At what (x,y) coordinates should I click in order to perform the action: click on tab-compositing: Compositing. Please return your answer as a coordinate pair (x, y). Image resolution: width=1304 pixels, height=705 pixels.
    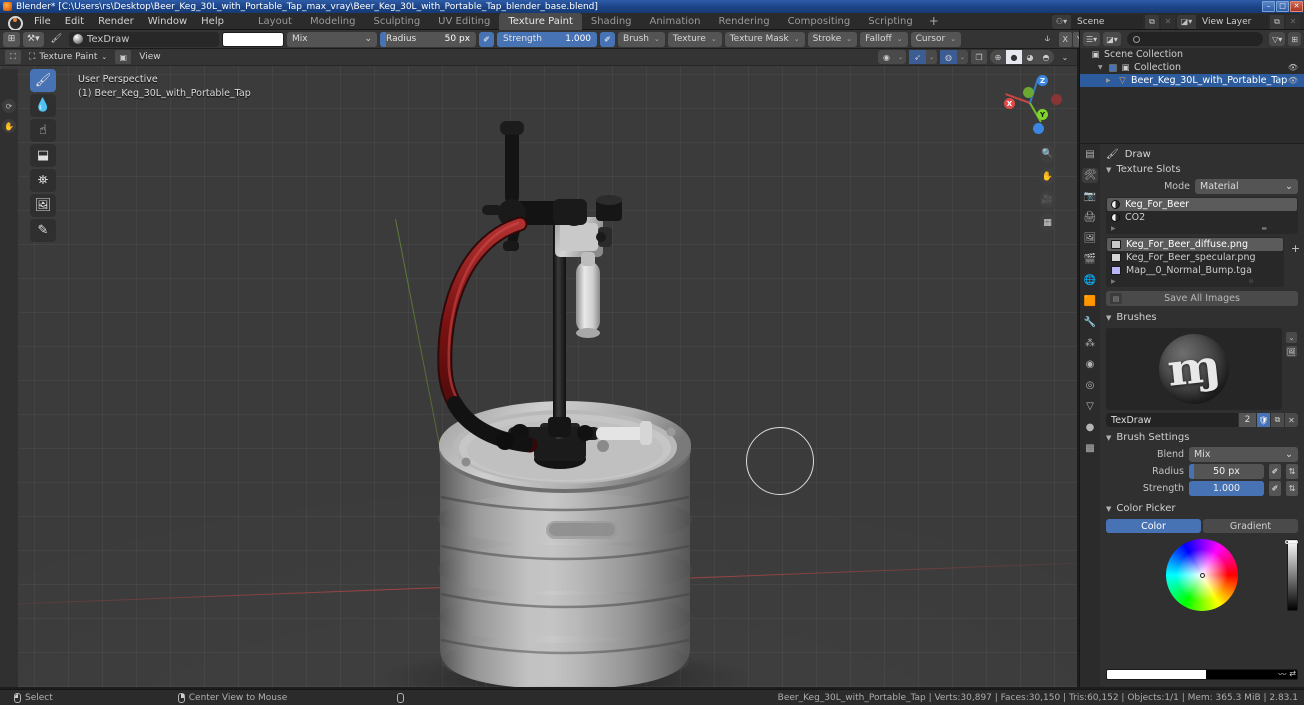
    Looking at the image, I should click on (819, 21).